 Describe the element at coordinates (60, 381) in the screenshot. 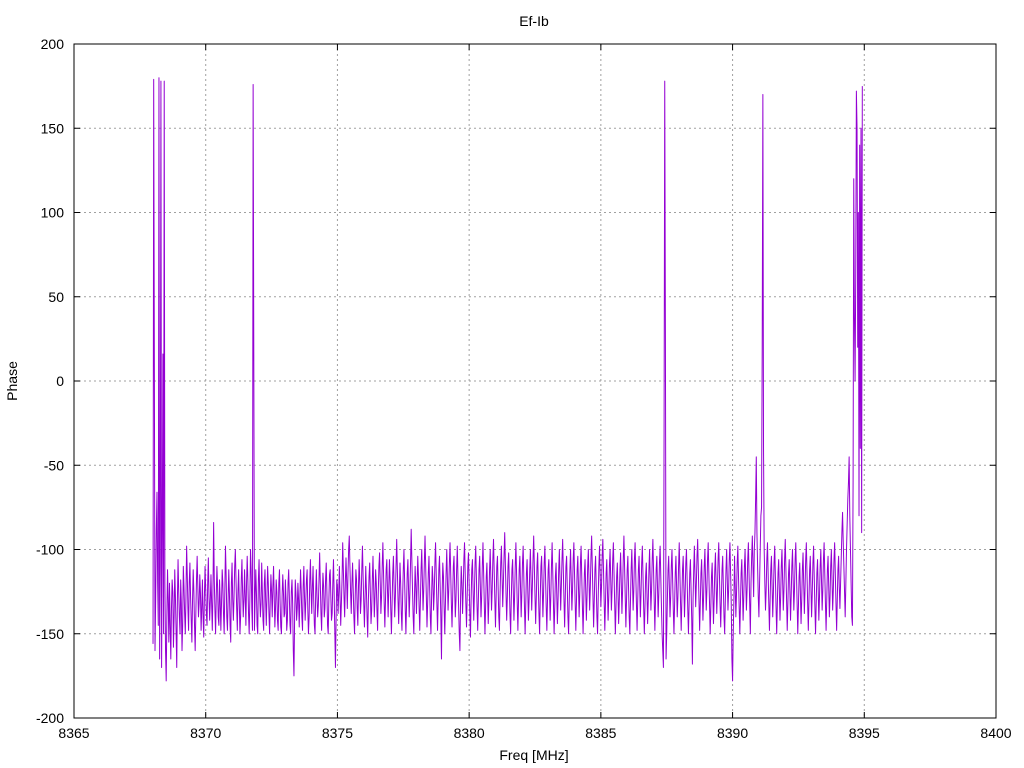

I see `y-tick-label: 0` at that location.